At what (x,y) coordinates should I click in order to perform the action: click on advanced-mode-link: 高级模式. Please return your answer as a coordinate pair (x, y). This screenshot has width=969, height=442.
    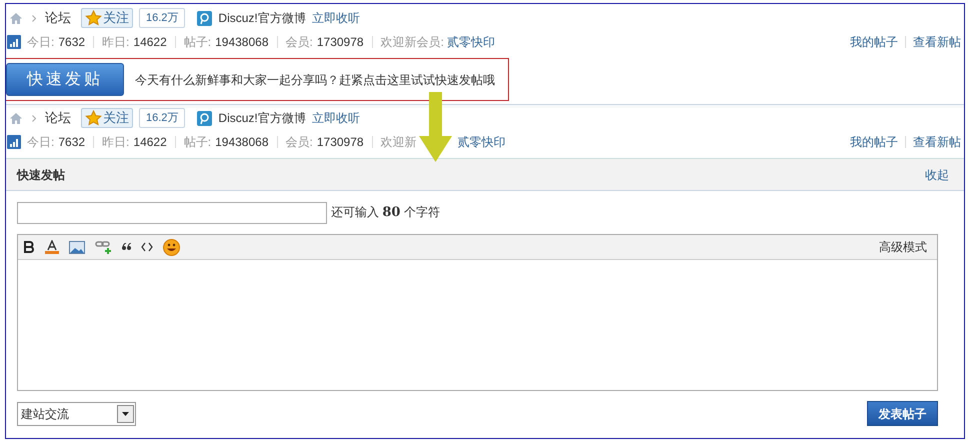
    Looking at the image, I should click on (903, 247).